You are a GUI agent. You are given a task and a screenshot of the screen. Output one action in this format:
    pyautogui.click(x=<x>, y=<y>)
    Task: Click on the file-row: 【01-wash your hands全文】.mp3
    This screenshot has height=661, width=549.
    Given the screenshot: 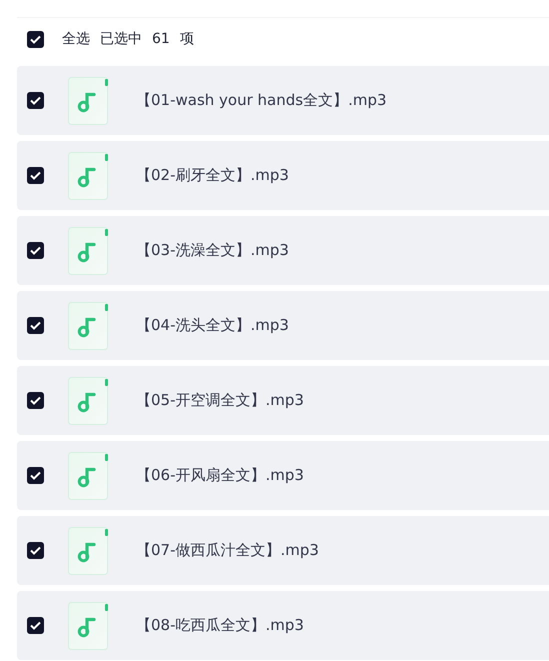 What is the action you would take?
    pyautogui.click(x=283, y=100)
    